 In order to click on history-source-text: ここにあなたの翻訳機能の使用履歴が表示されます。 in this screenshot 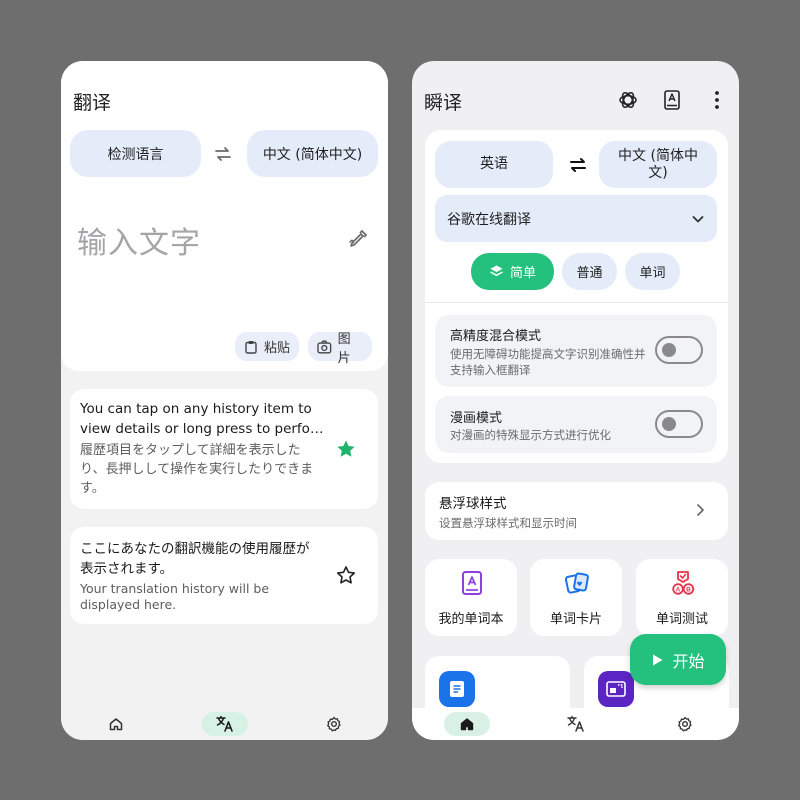, I will do `click(195, 559)`.